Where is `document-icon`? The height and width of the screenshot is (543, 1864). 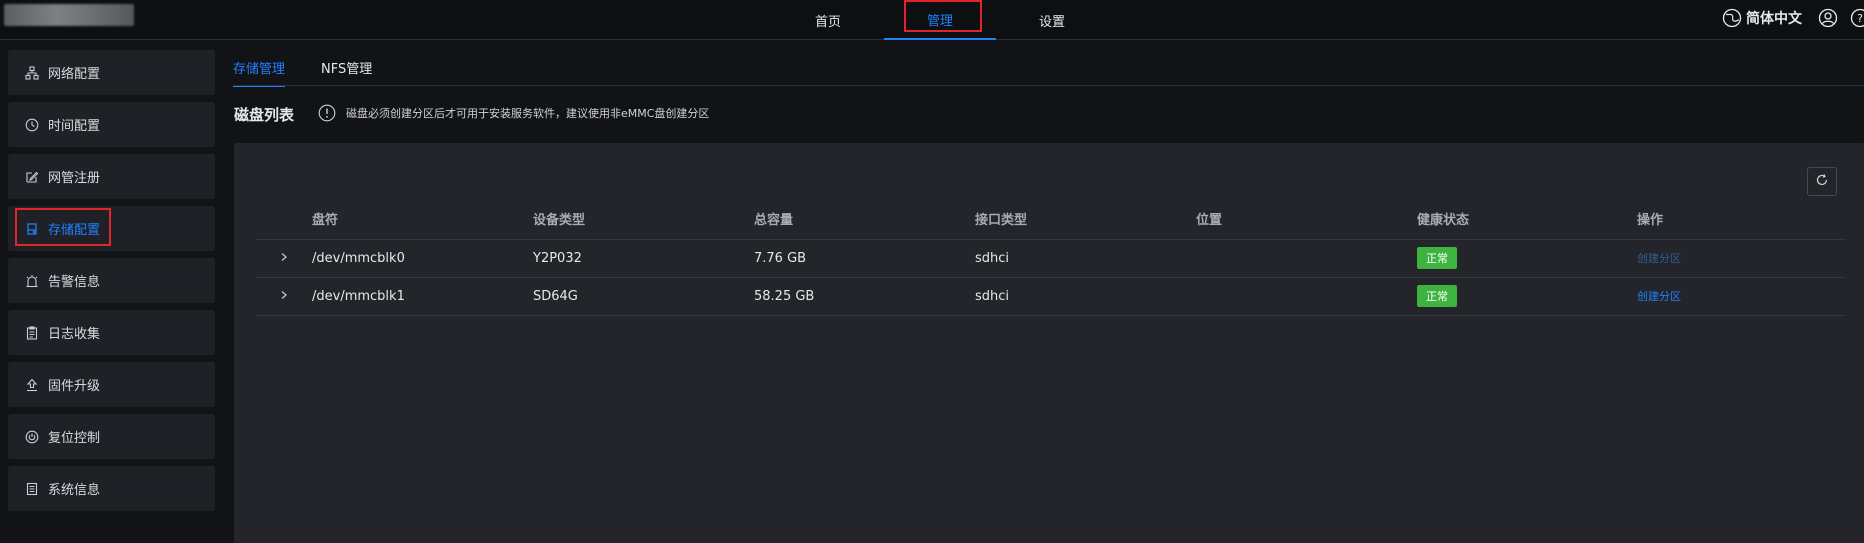 document-icon is located at coordinates (32, 489).